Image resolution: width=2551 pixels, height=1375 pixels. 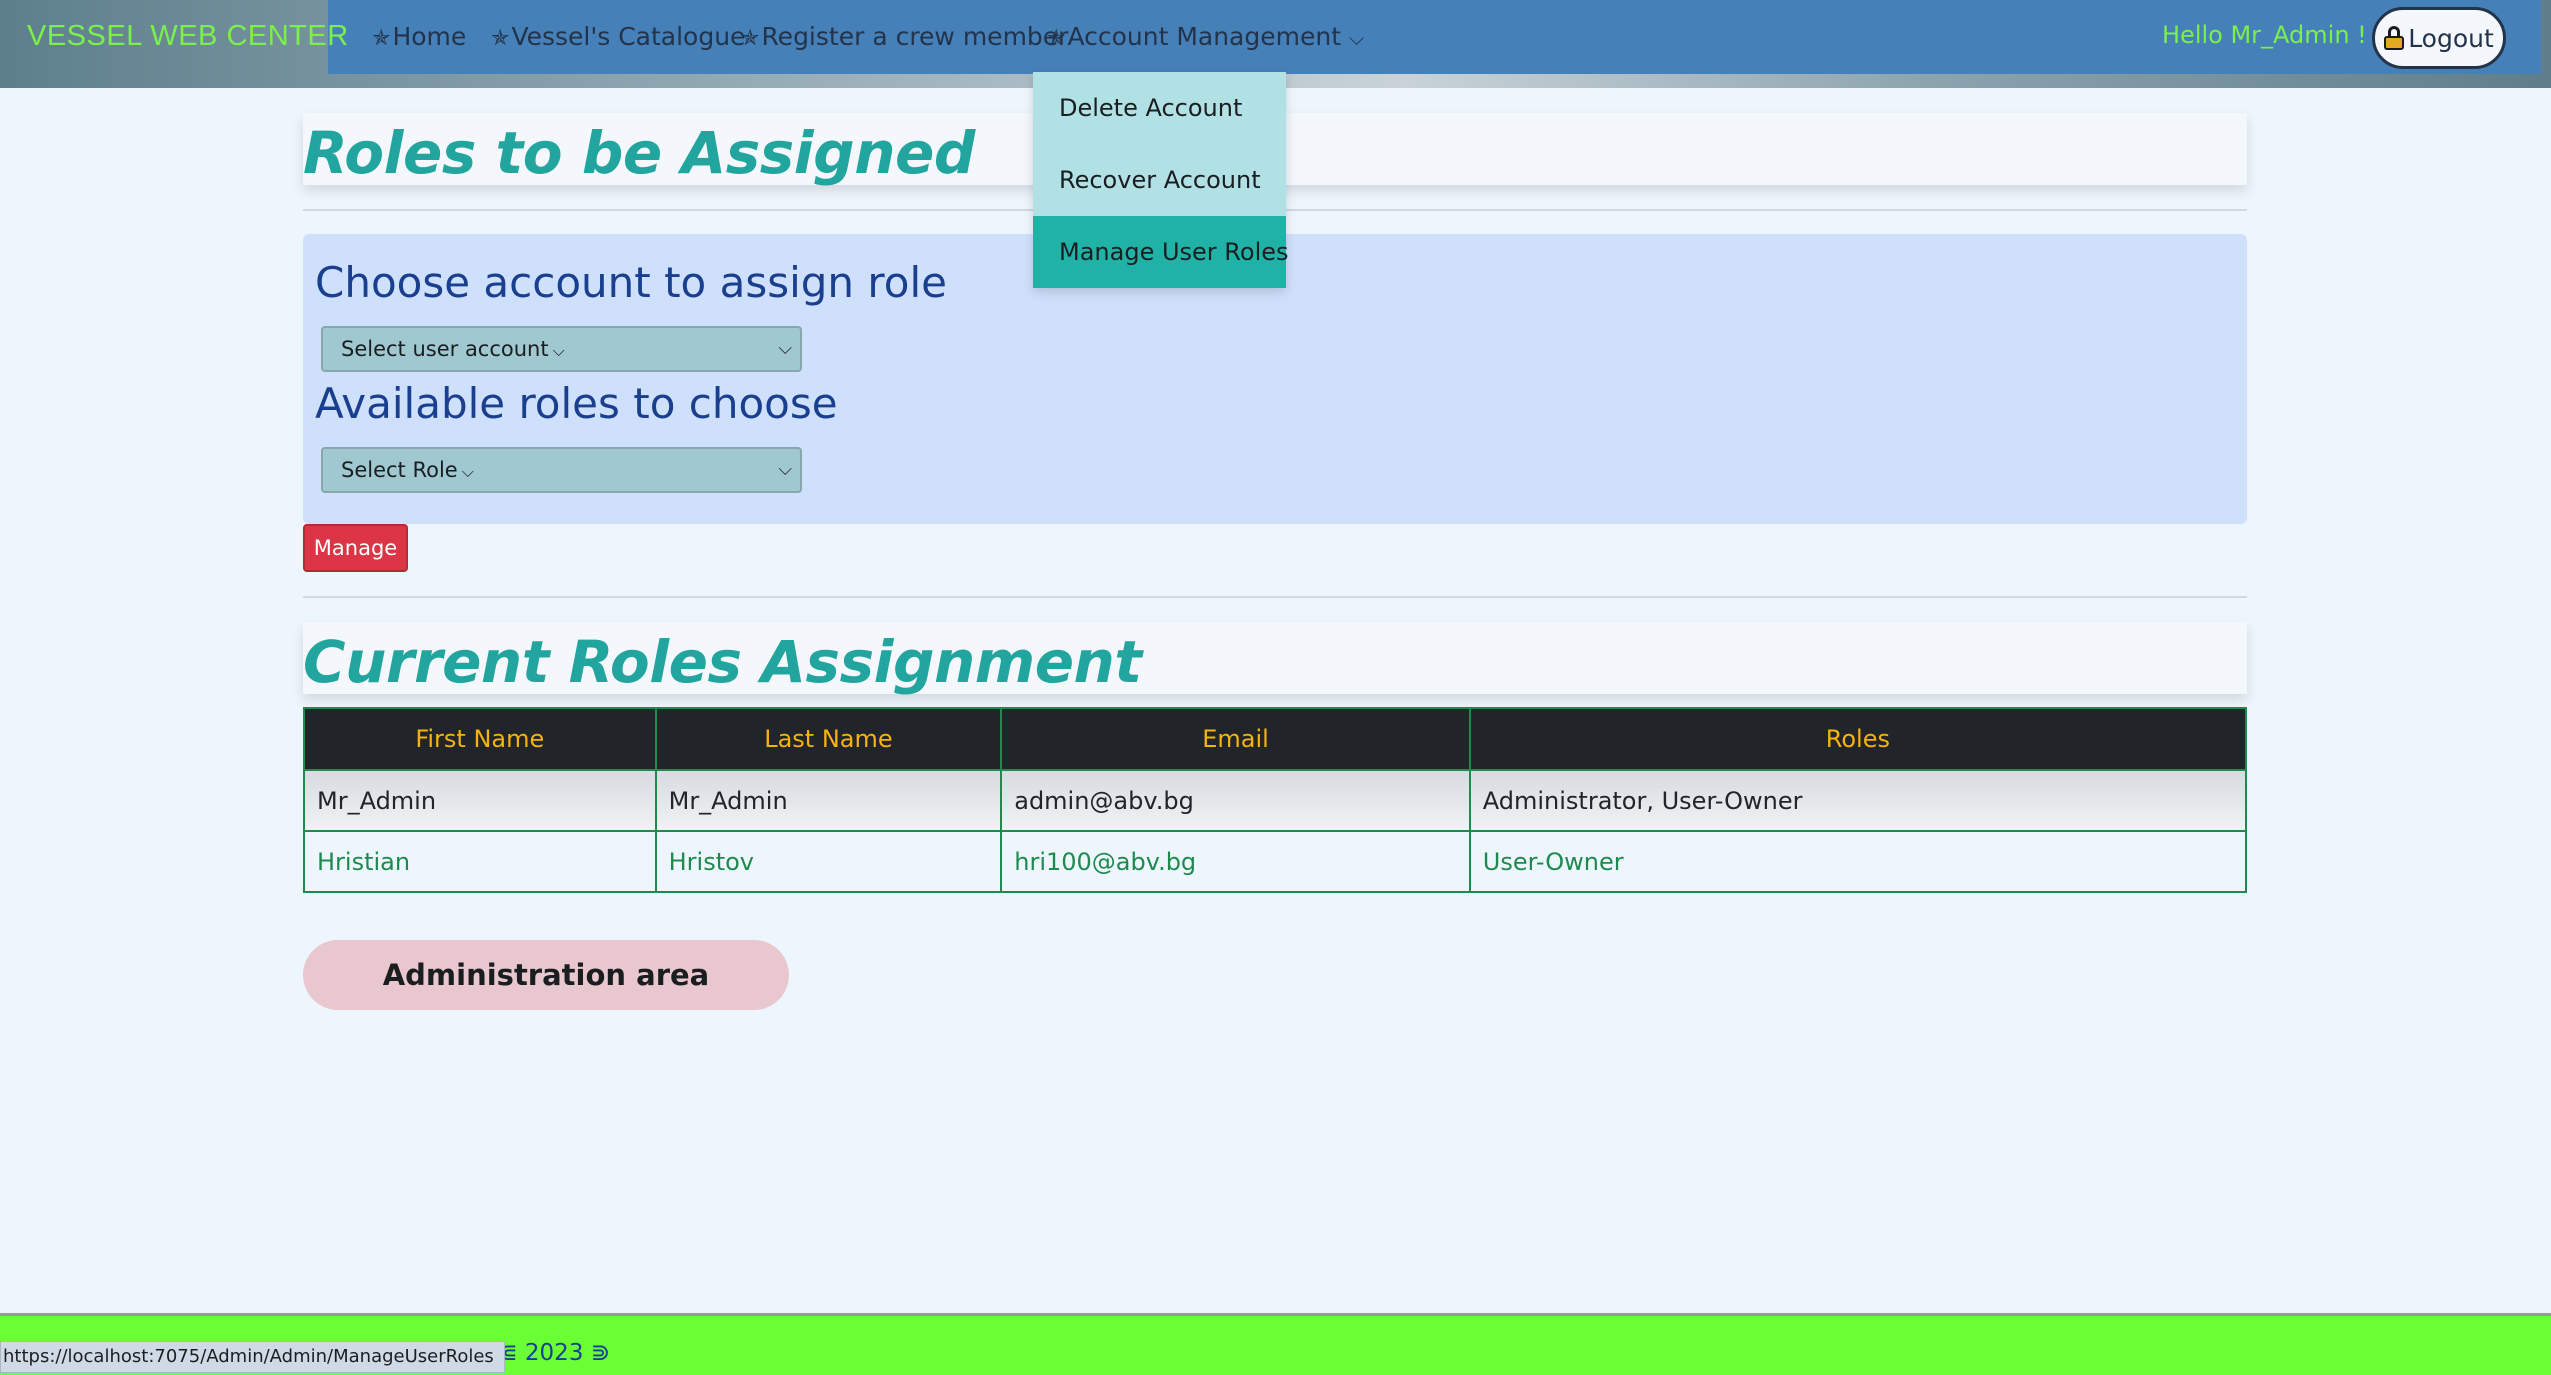 What do you see at coordinates (722, 662) in the screenshot?
I see `section-title: Current Roles Assignment` at bounding box center [722, 662].